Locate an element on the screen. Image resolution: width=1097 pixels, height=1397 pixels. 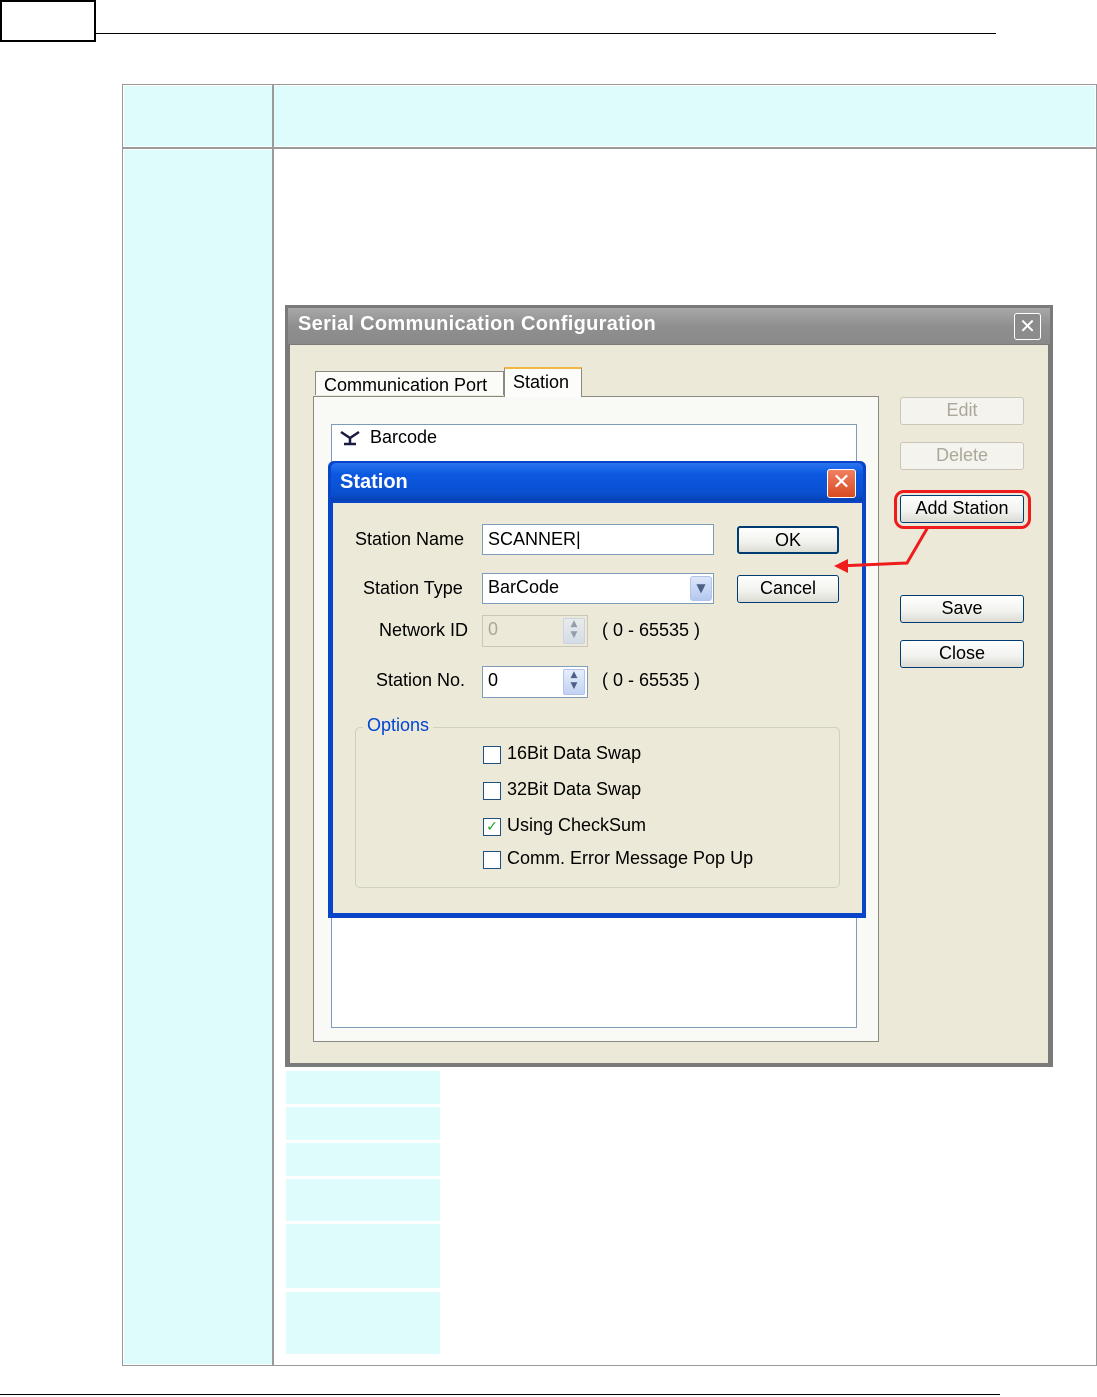
page-number-box is located at coordinates (48, 21).